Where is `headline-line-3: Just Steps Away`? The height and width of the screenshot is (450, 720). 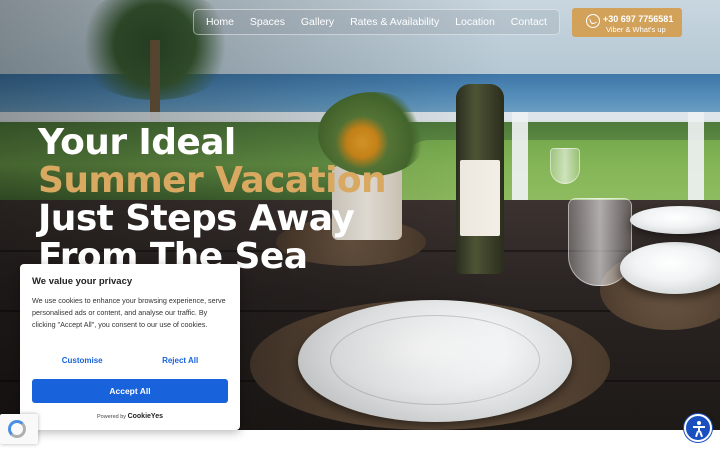 headline-line-3: Just Steps Away is located at coordinates (196, 218).